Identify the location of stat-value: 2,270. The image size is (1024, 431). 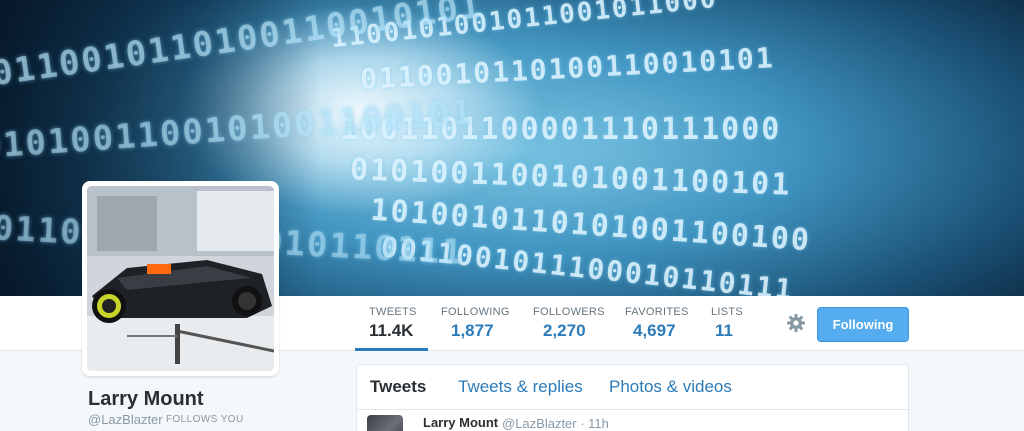
(564, 330).